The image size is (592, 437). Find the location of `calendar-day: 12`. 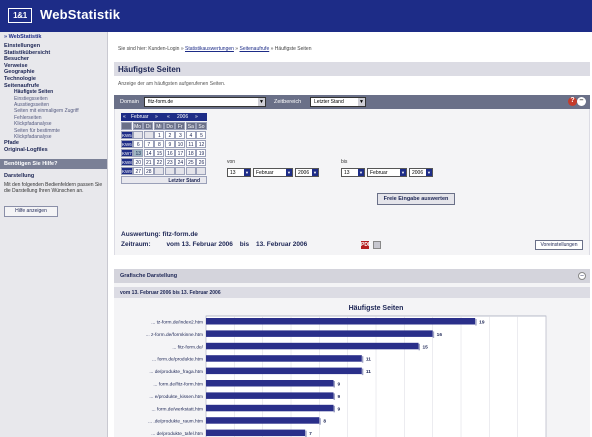

calendar-day: 12 is located at coordinates (201, 143).